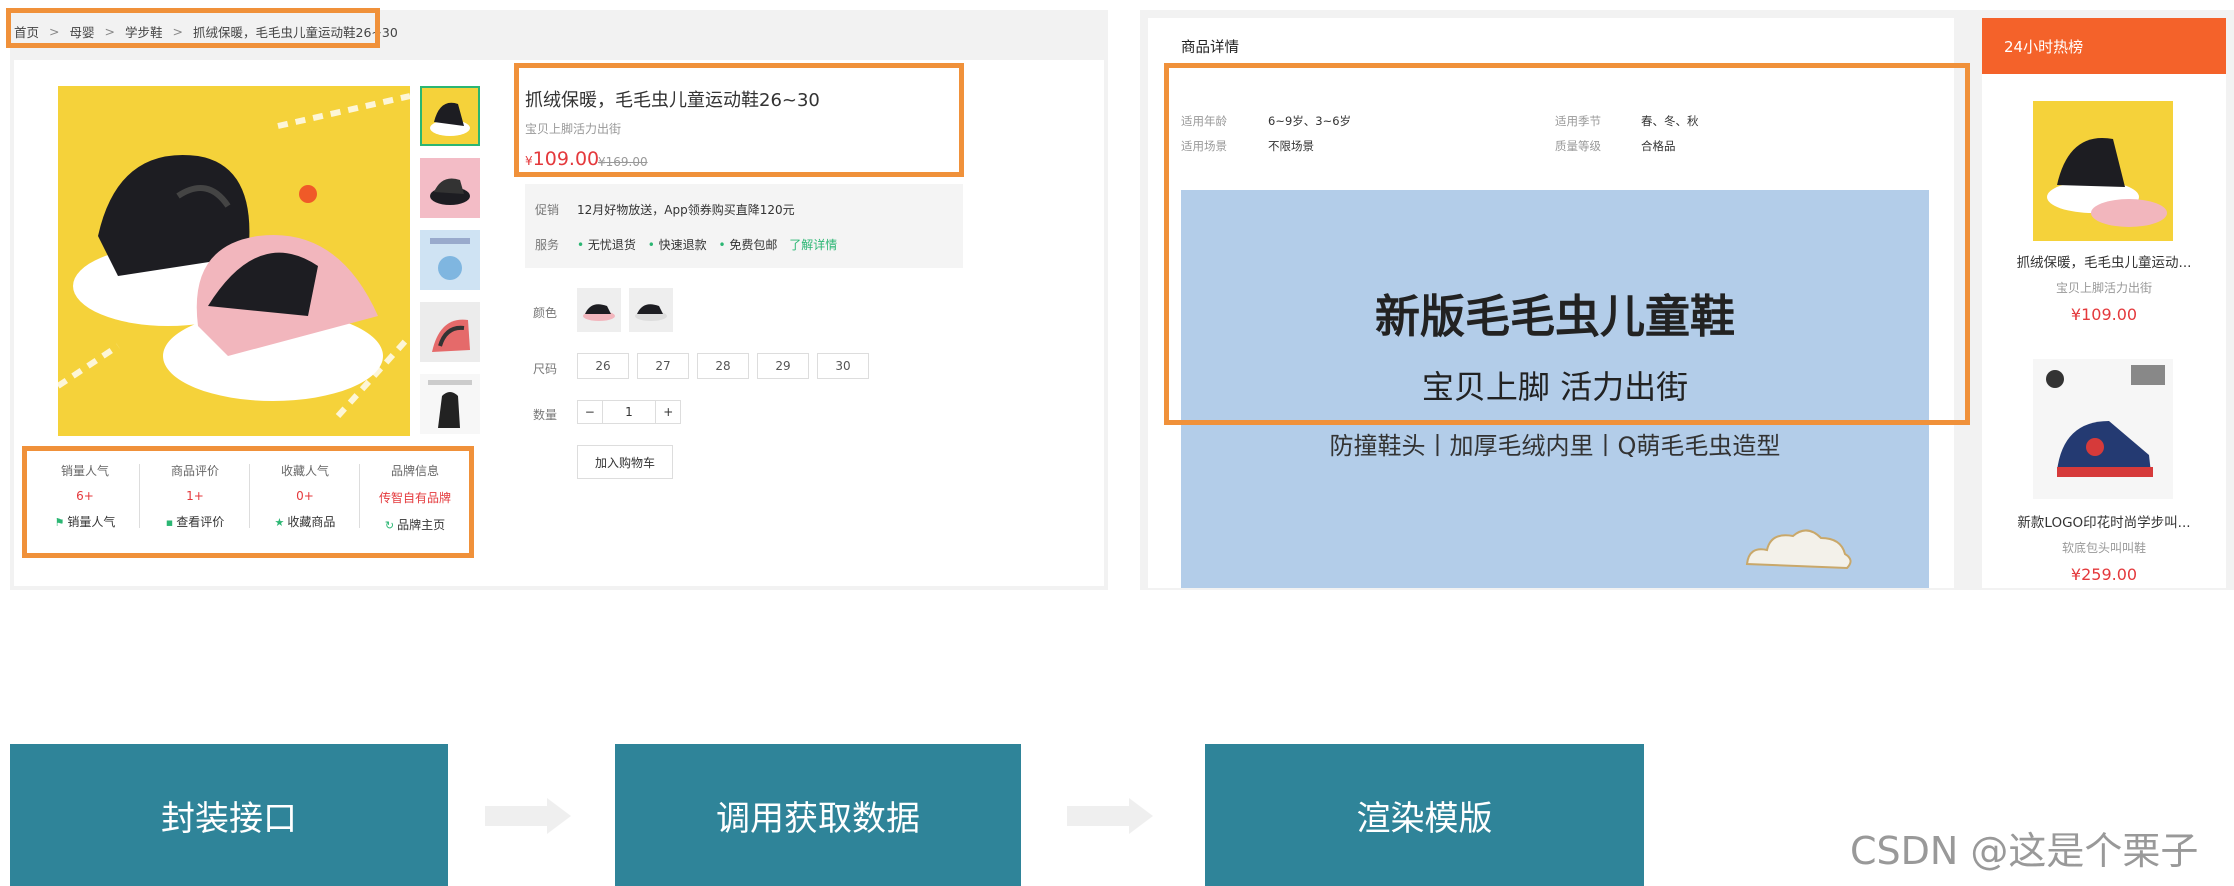  Describe the element at coordinates (667, 412) in the screenshot. I see `quantity-increase-button: +` at that location.